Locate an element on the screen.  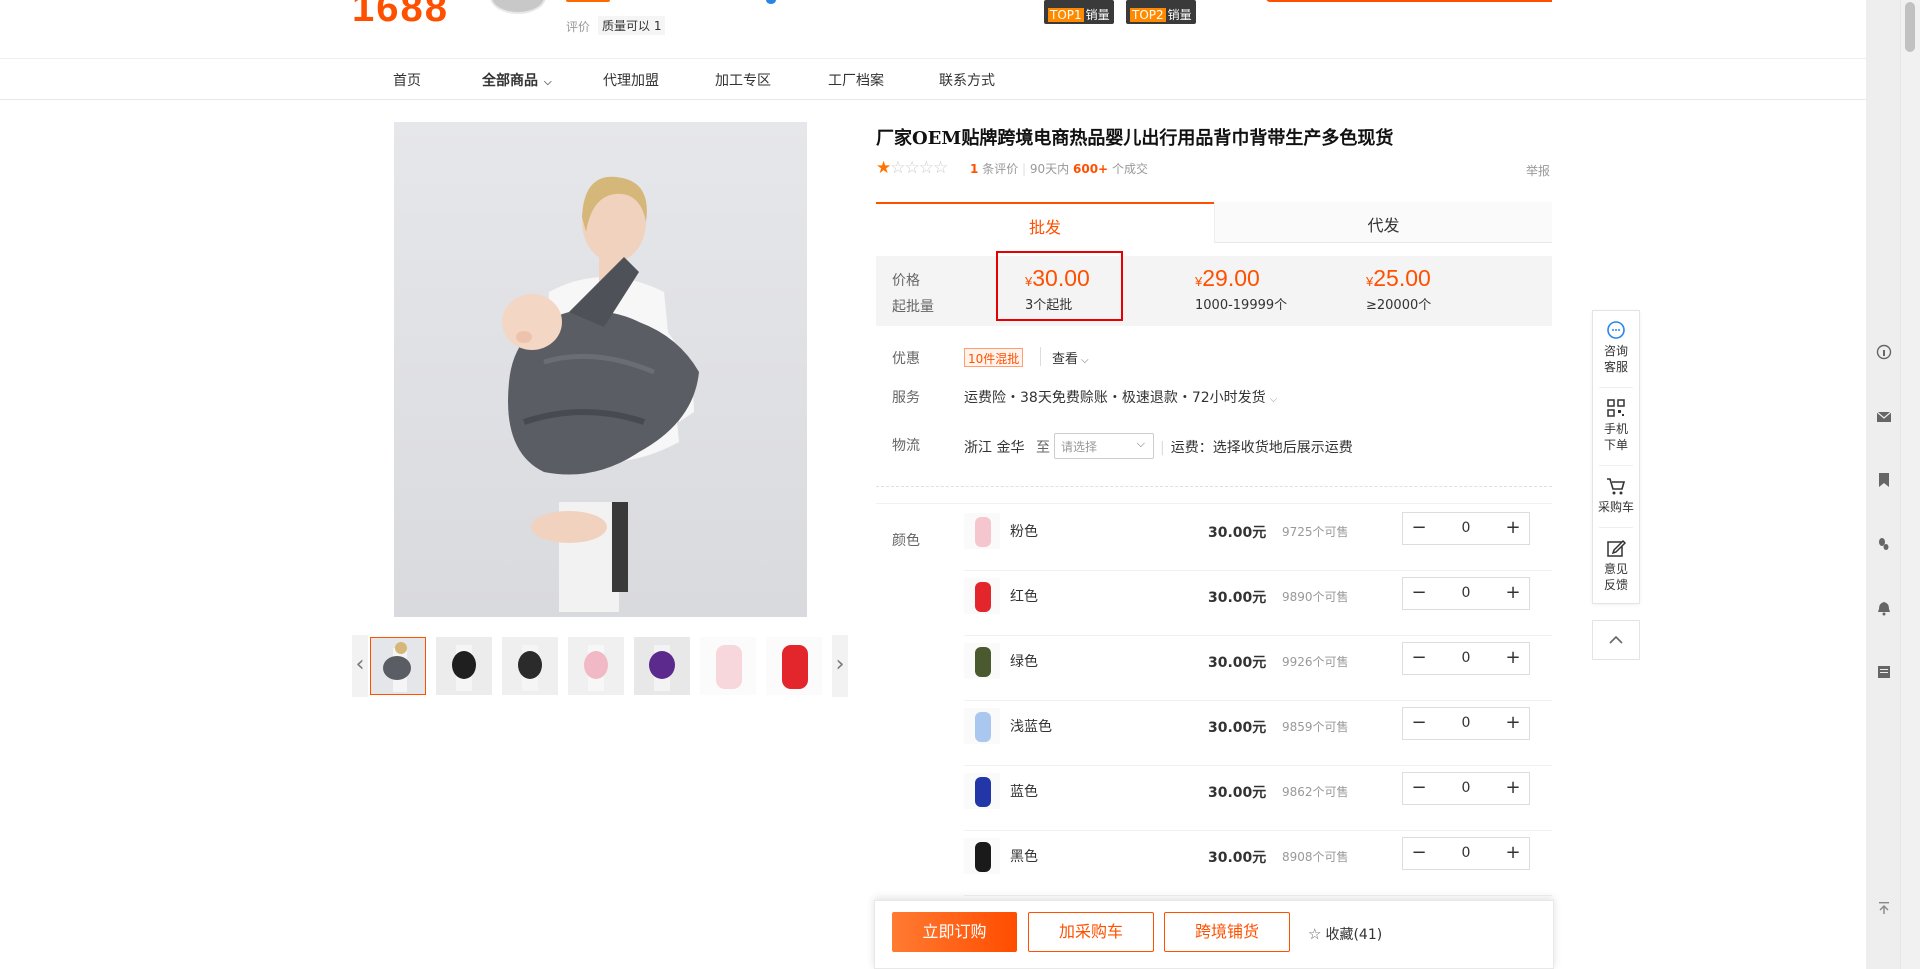
rank-badge-top1: TOP1 销量 is located at coordinates (1079, 12).